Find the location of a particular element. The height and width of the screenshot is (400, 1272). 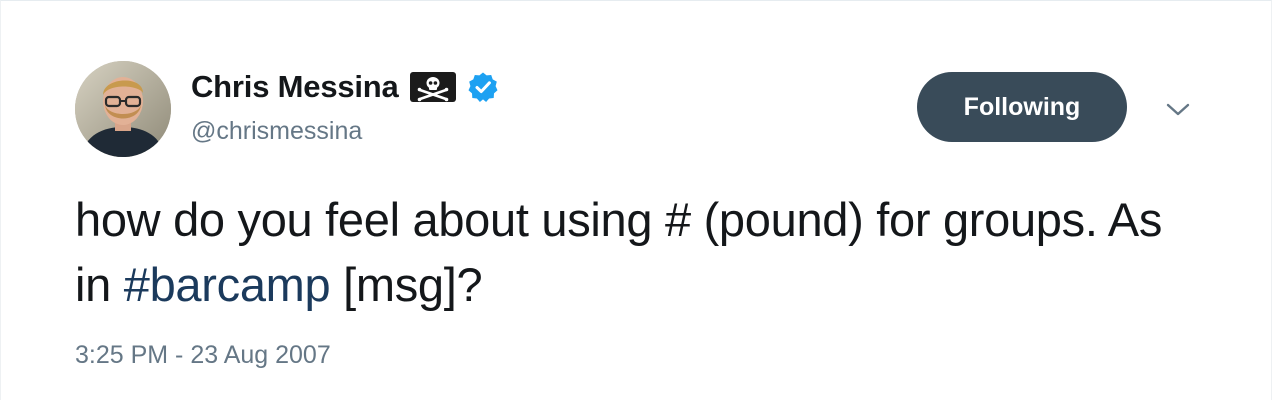

tweet-text-after: [msg]? is located at coordinates (406, 284).